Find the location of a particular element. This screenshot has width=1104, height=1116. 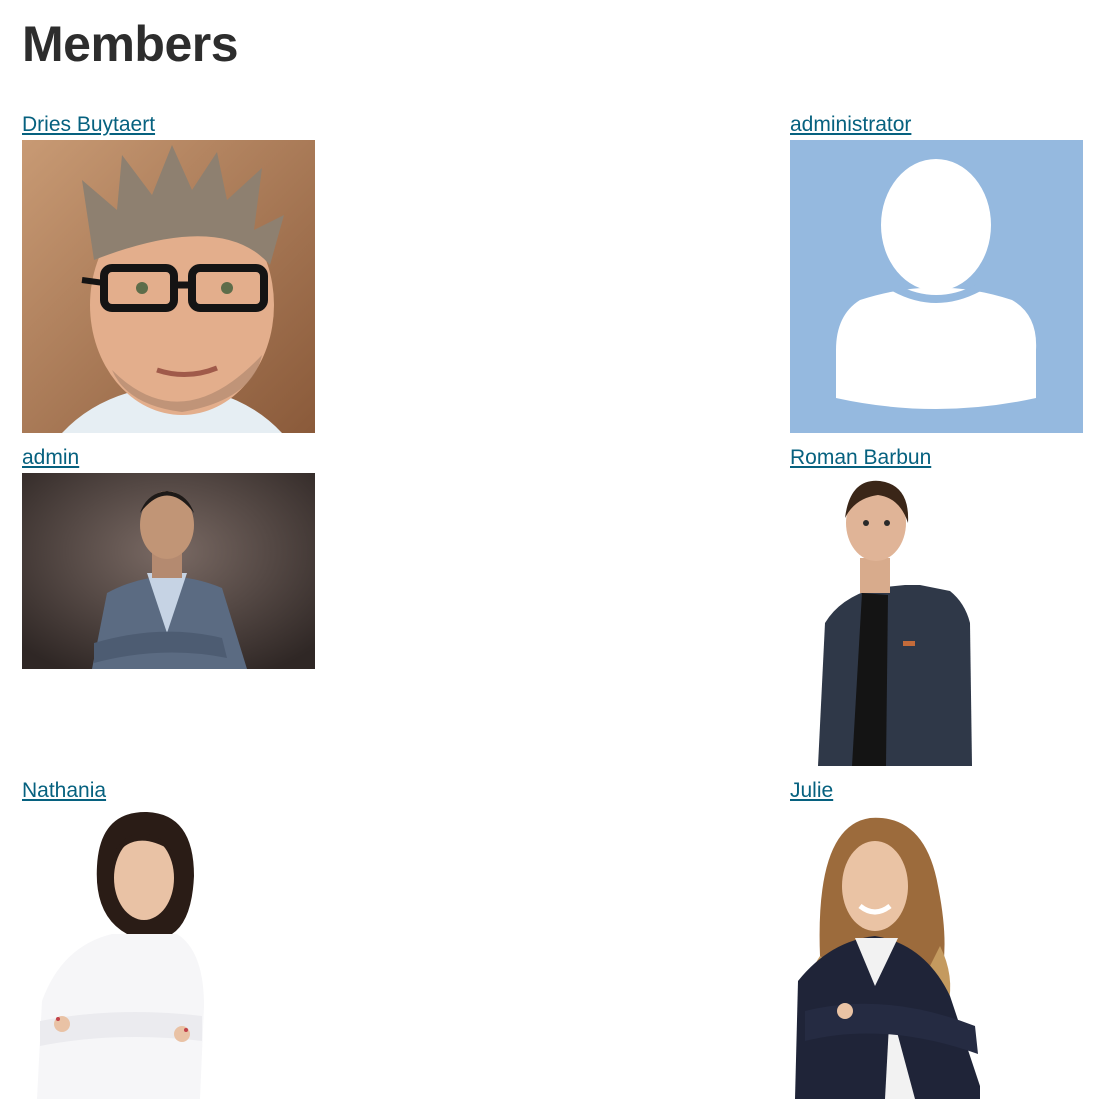

member-card: Nathania is located at coordinates (172, 938).